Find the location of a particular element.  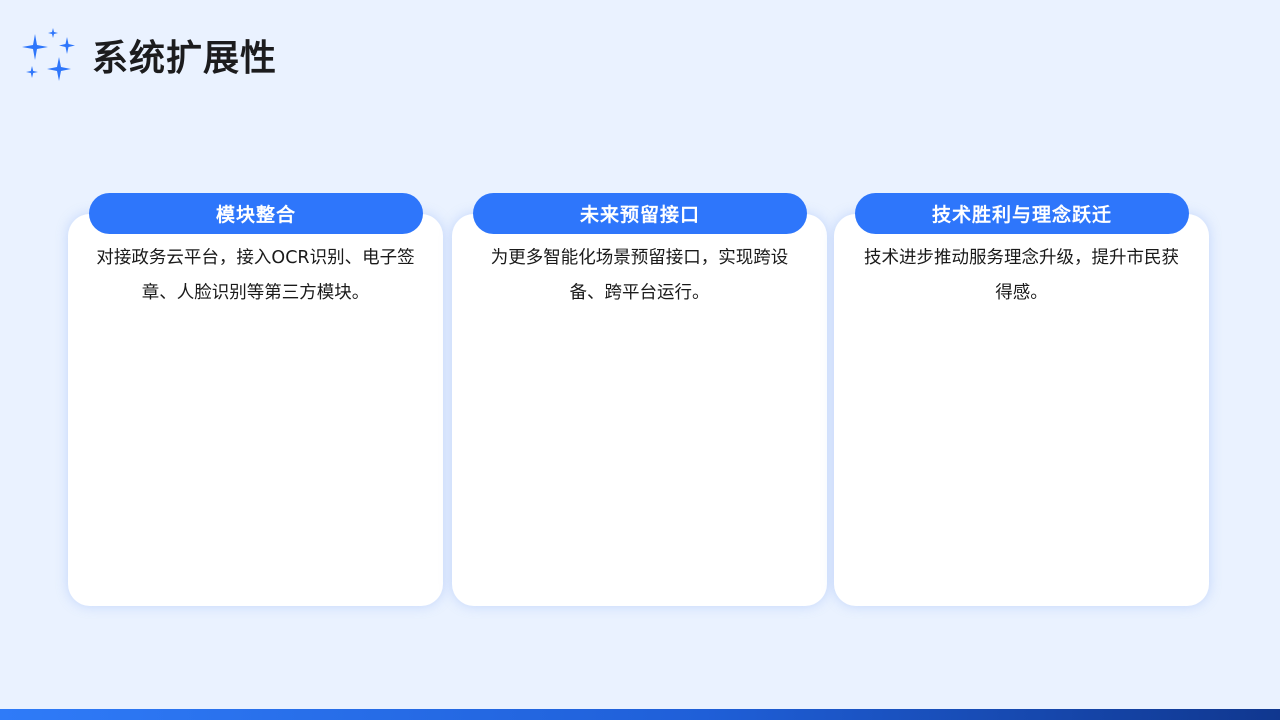

card-label: 未来预留接口 is located at coordinates (639, 215).